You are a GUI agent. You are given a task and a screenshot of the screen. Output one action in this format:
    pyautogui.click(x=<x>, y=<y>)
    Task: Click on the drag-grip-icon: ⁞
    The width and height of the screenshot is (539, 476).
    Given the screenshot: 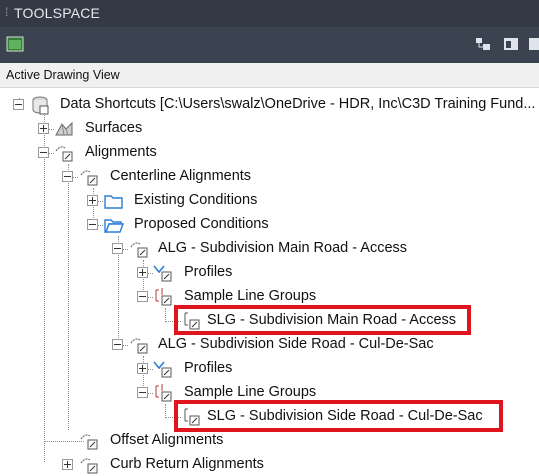 What is the action you would take?
    pyautogui.click(x=6, y=12)
    